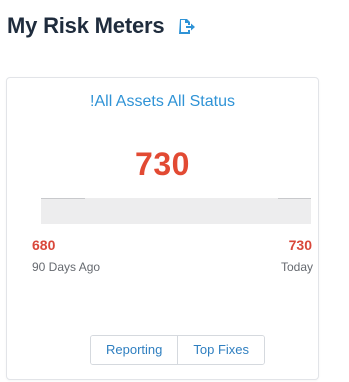 The image size is (349, 382). What do you see at coordinates (162, 164) in the screenshot?
I see `risk-score: 730` at bounding box center [162, 164].